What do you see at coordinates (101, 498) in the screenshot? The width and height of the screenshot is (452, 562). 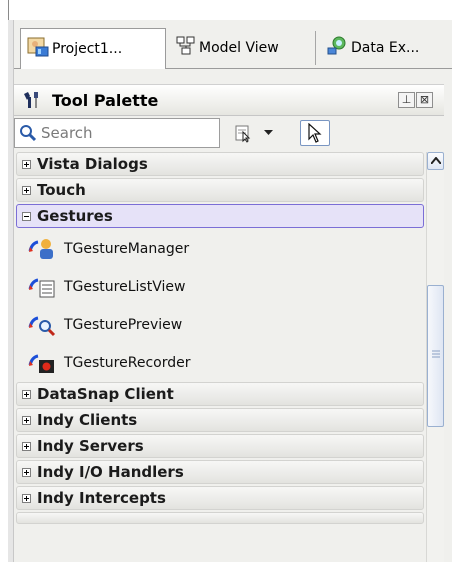 I see `category-label: Indy Intercepts` at bounding box center [101, 498].